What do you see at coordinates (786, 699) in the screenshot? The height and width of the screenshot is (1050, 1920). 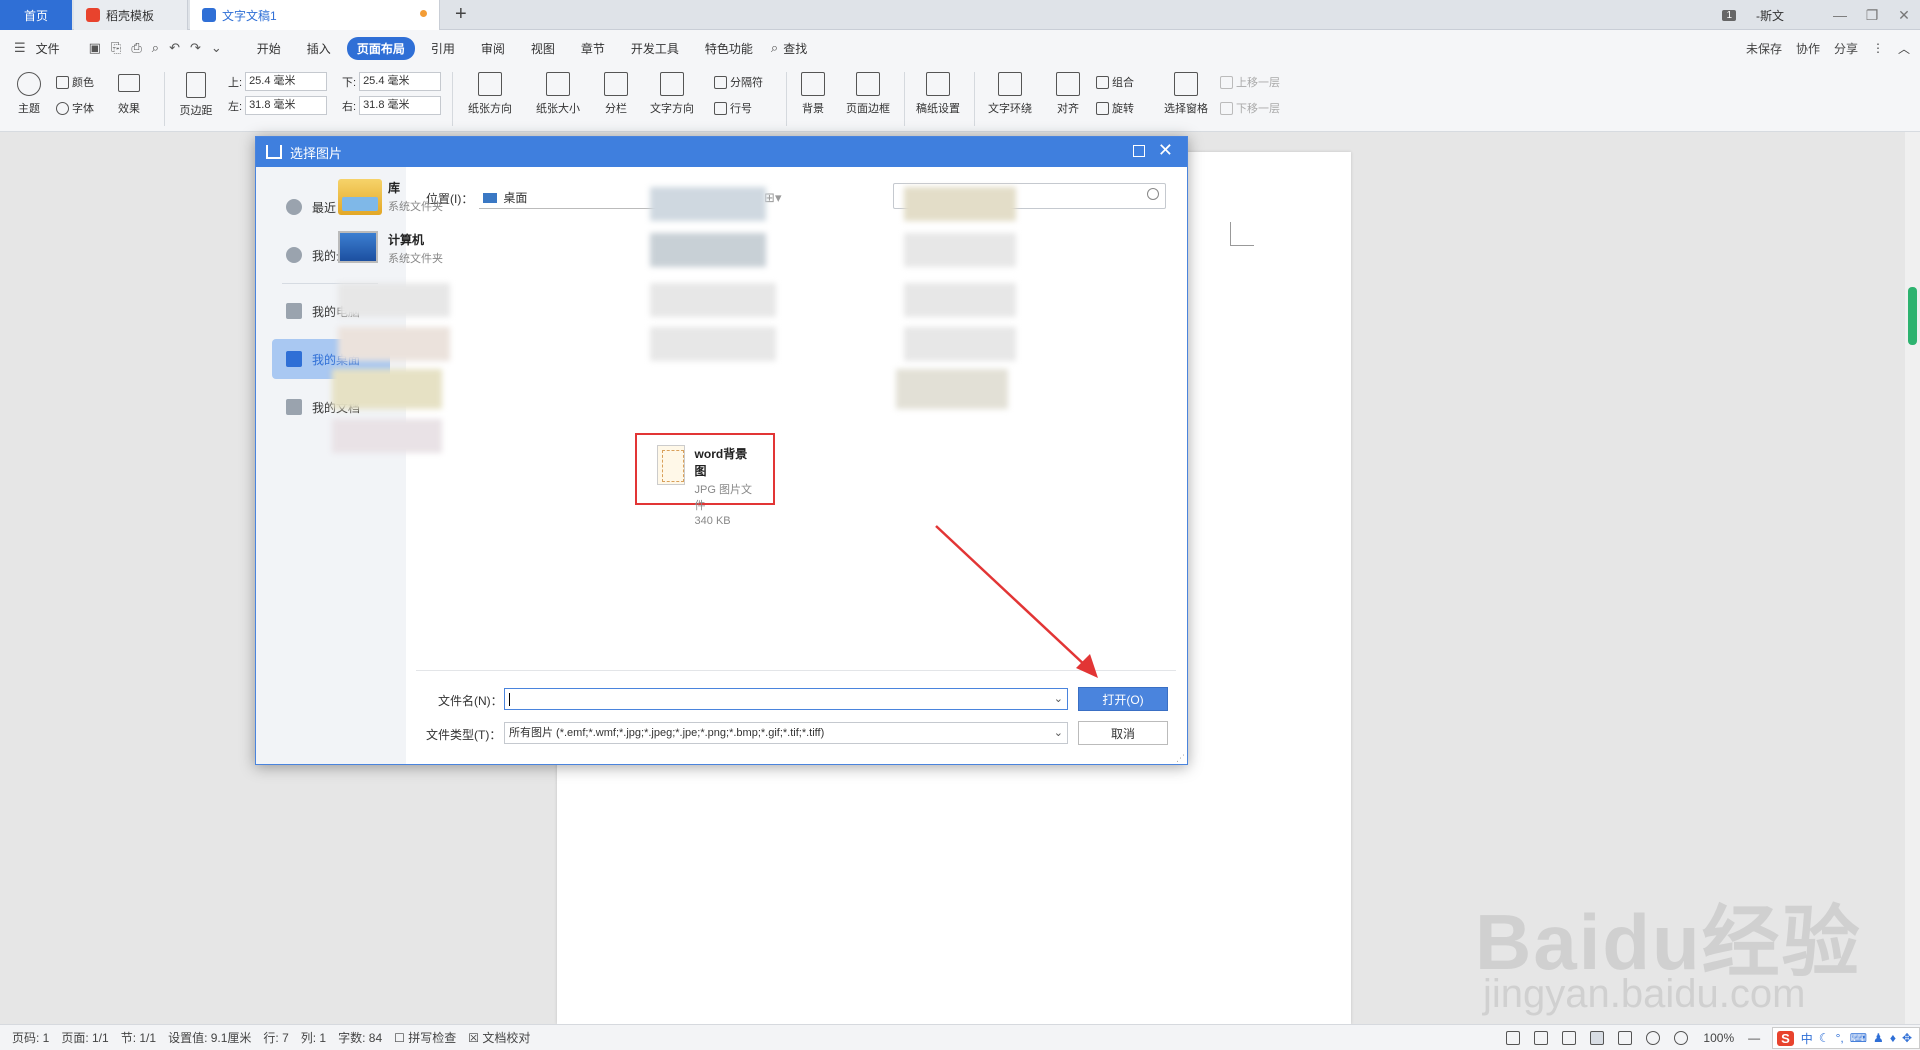 I see `filename-input: ⌄` at bounding box center [786, 699].